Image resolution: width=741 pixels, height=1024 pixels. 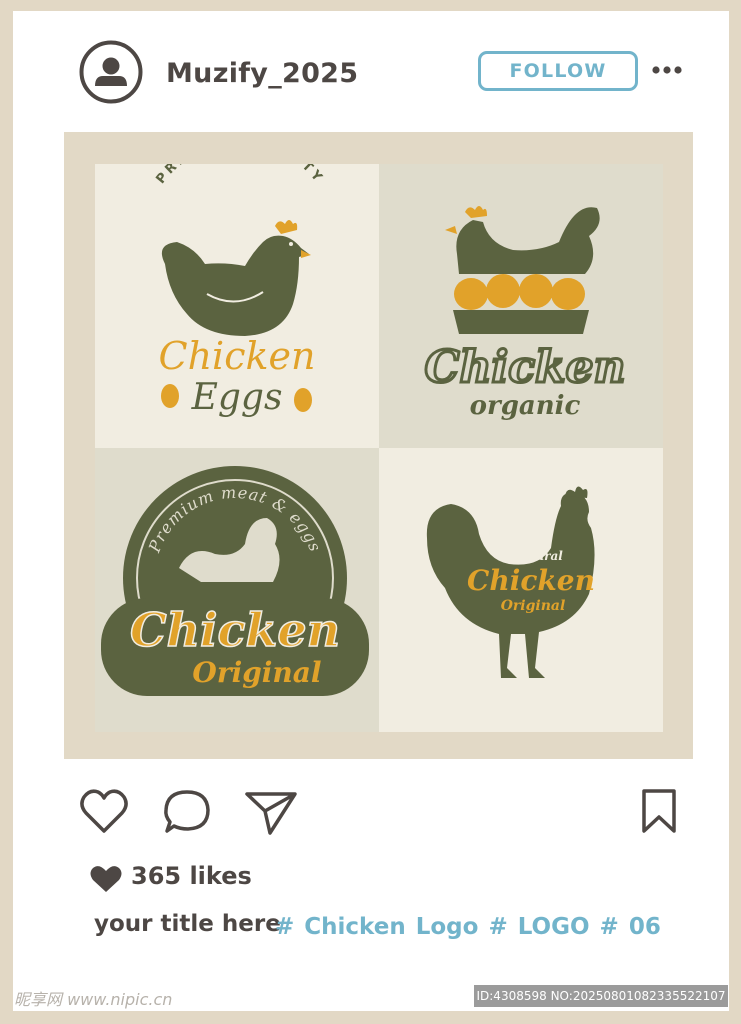 I want to click on logo4-small-text: Natural, so click(x=536, y=556).